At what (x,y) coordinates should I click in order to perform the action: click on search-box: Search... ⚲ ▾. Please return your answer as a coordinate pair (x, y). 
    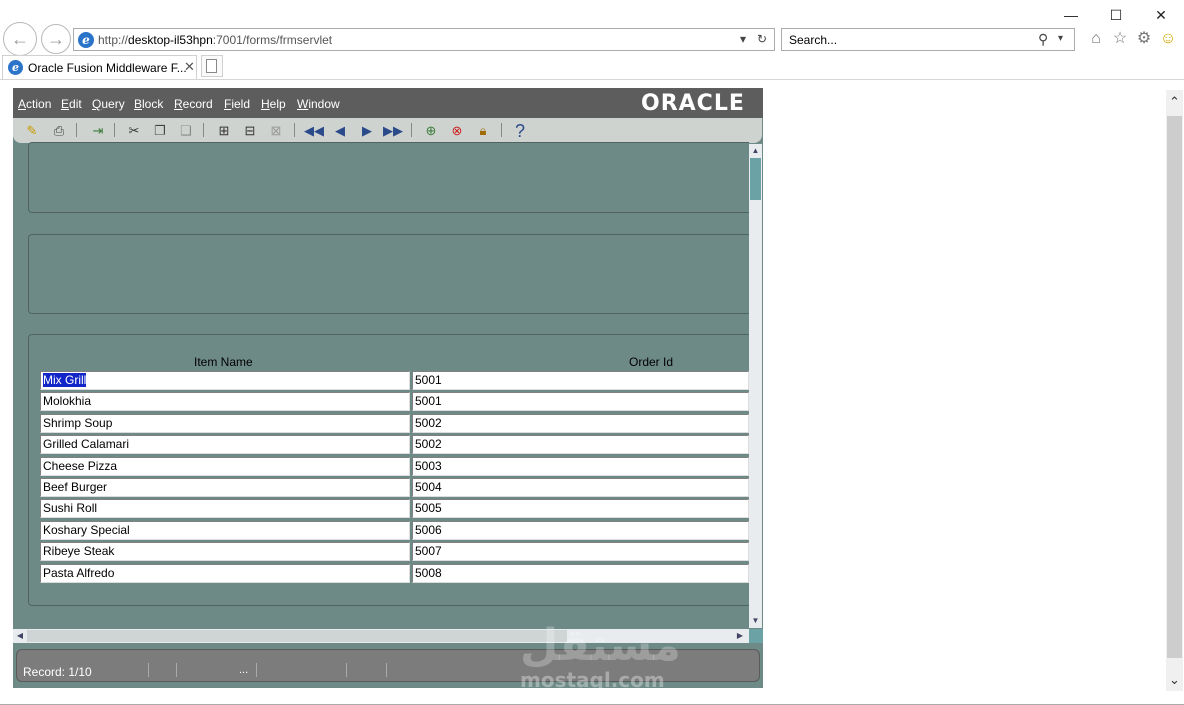
    Looking at the image, I should click on (928, 39).